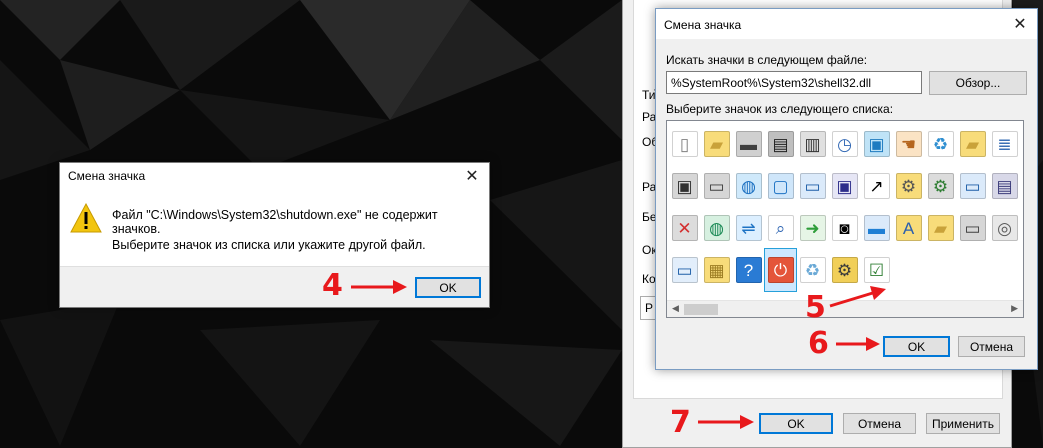 The image size is (1043, 448). I want to click on font-folder-icon: A, so click(908, 228).